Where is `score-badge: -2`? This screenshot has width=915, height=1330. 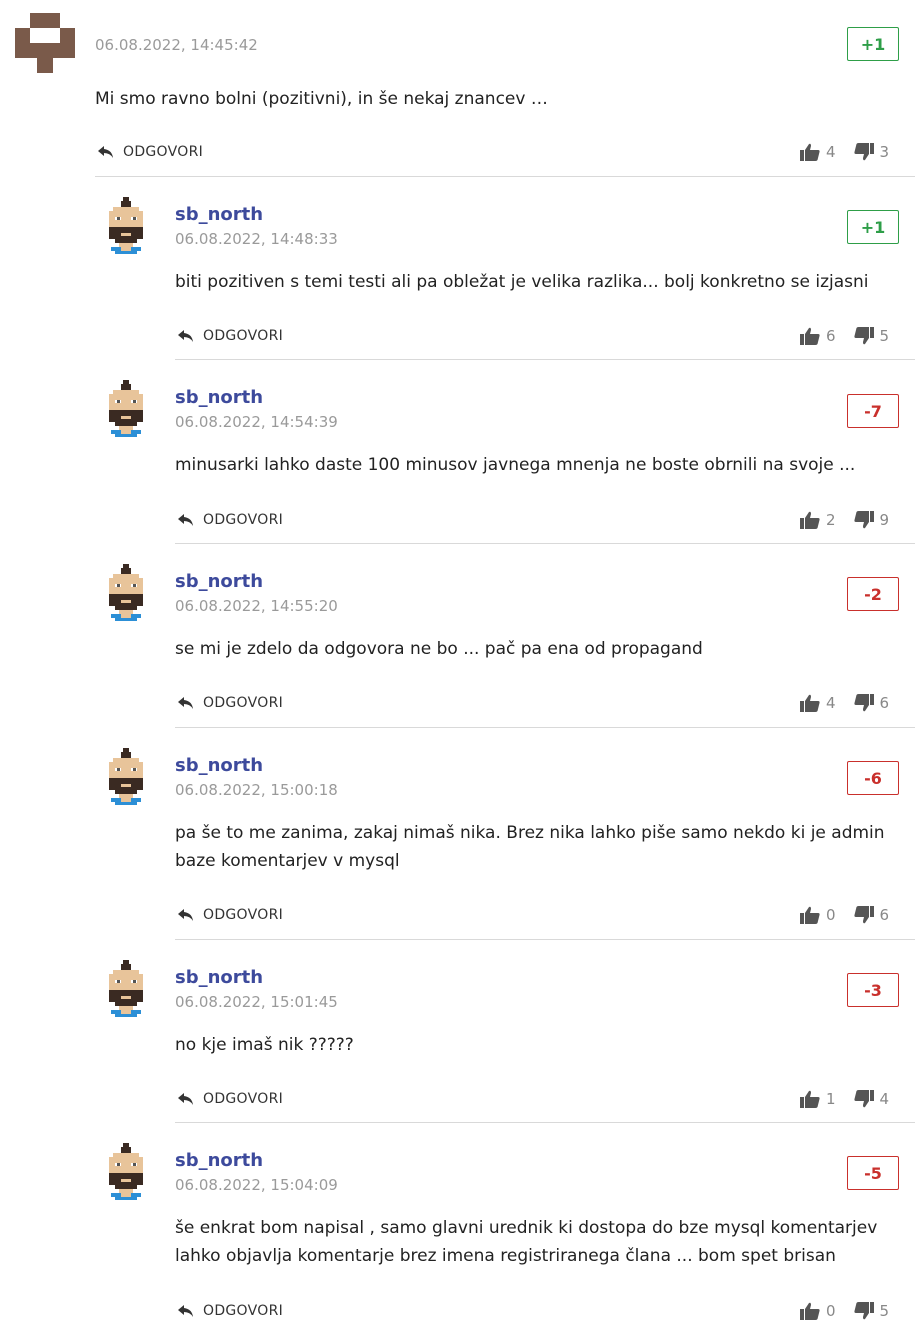 score-badge: -2 is located at coordinates (873, 594).